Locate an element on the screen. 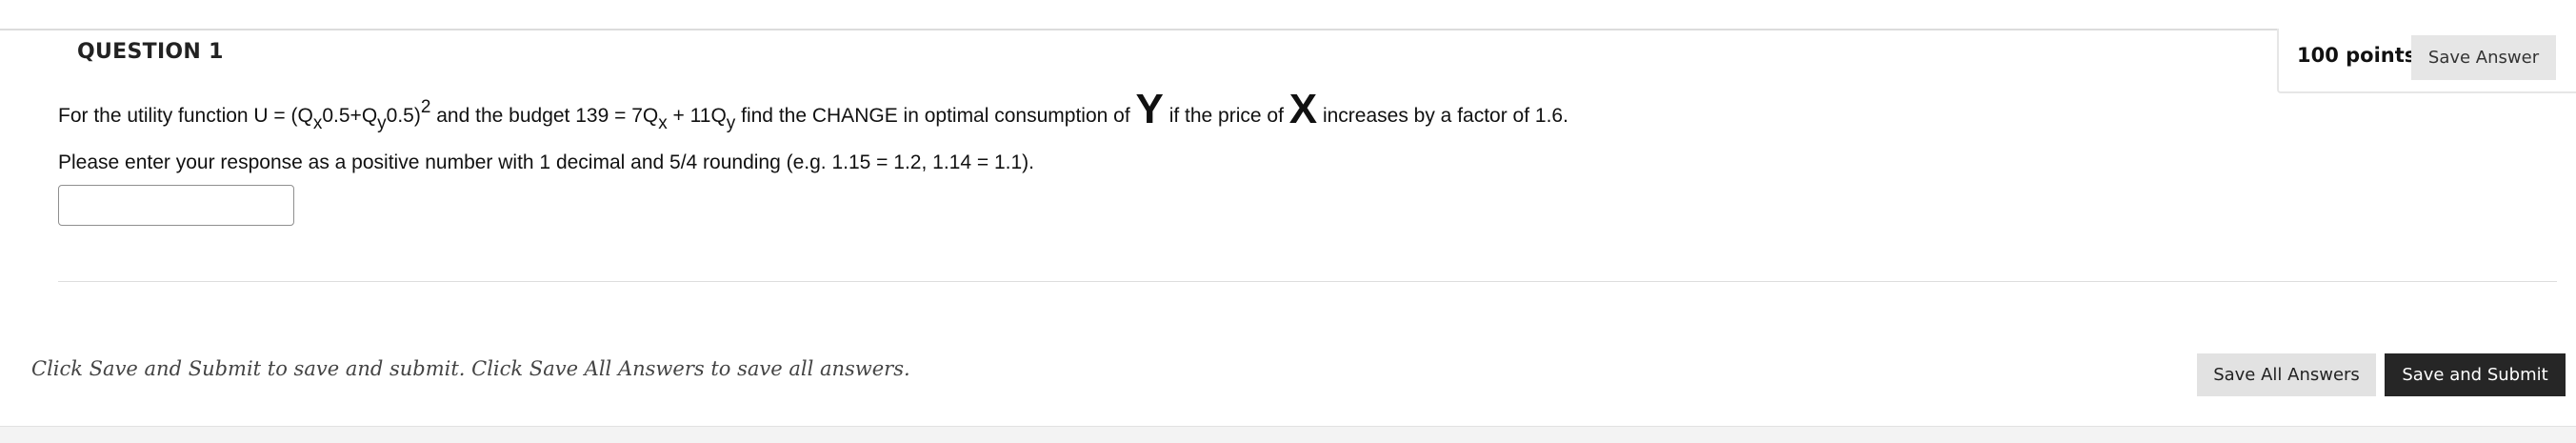  save-answer-button: Save Answer is located at coordinates (2483, 57).